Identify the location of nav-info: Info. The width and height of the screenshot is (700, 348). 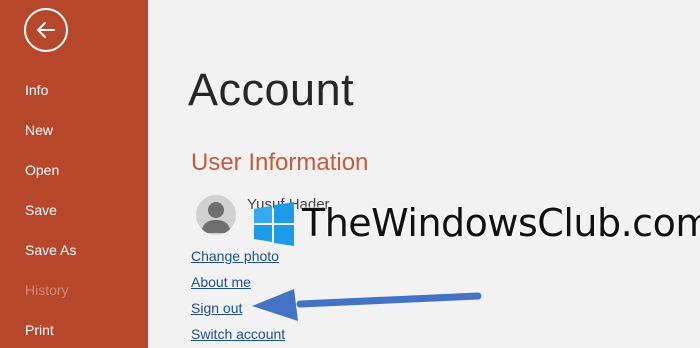
(74, 90).